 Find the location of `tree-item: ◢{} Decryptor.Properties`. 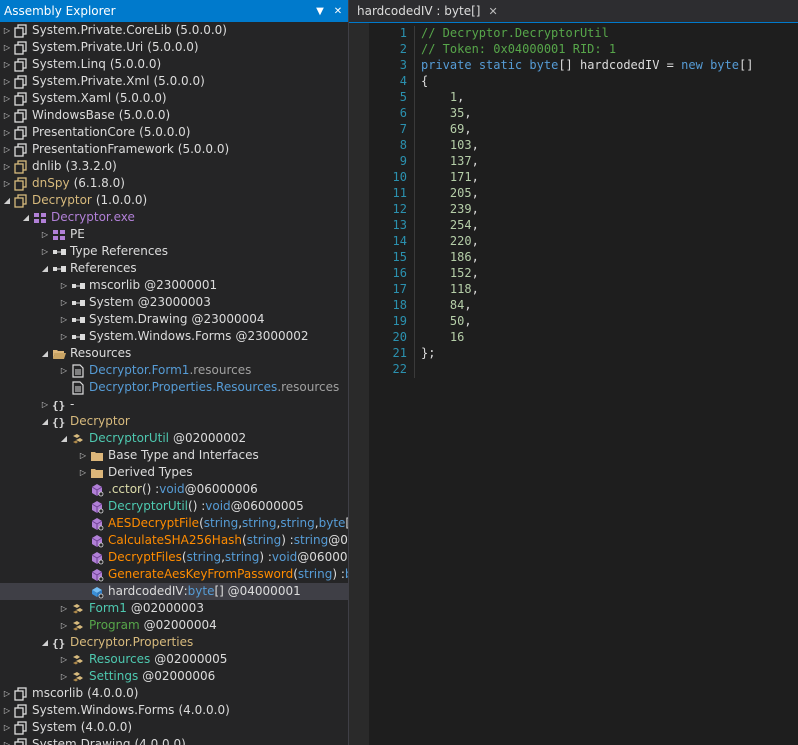

tree-item: ◢{} Decryptor.Properties is located at coordinates (174, 642).